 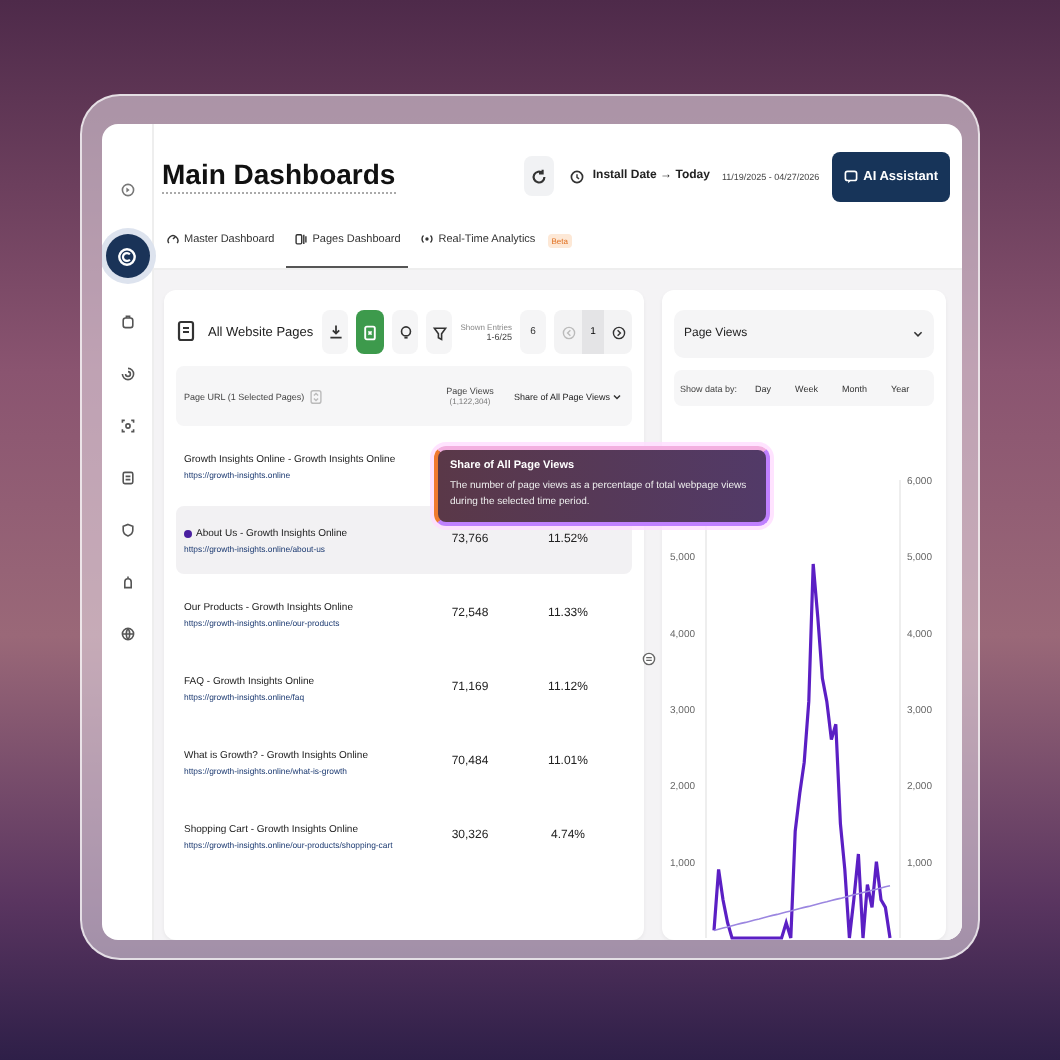 I want to click on logo-icon, so click(x=127, y=256).